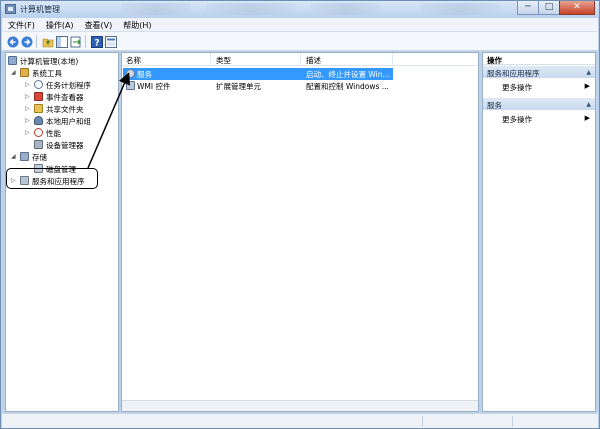  What do you see at coordinates (12, 60) in the screenshot?
I see `computer-icon` at bounding box center [12, 60].